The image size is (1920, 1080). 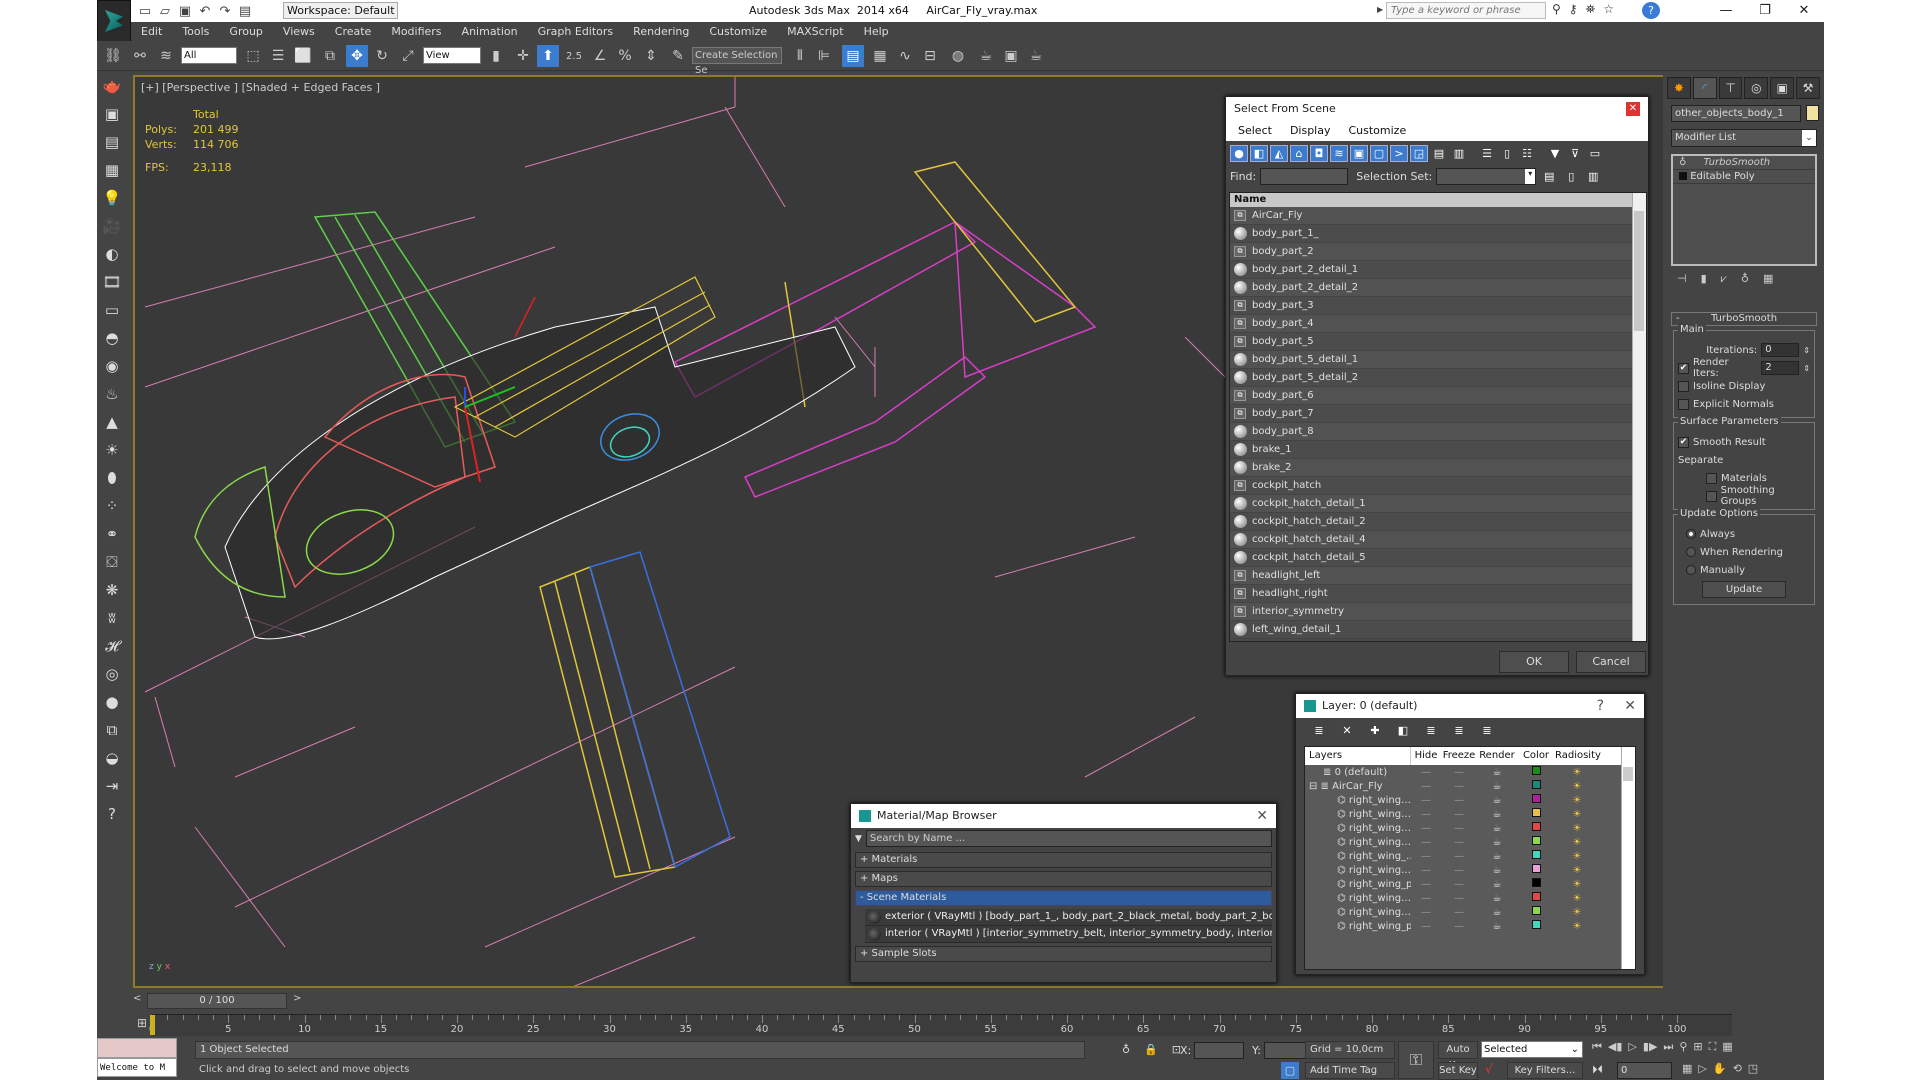 What do you see at coordinates (1782, 88) in the screenshot?
I see `display-tab-icon: ▣` at bounding box center [1782, 88].